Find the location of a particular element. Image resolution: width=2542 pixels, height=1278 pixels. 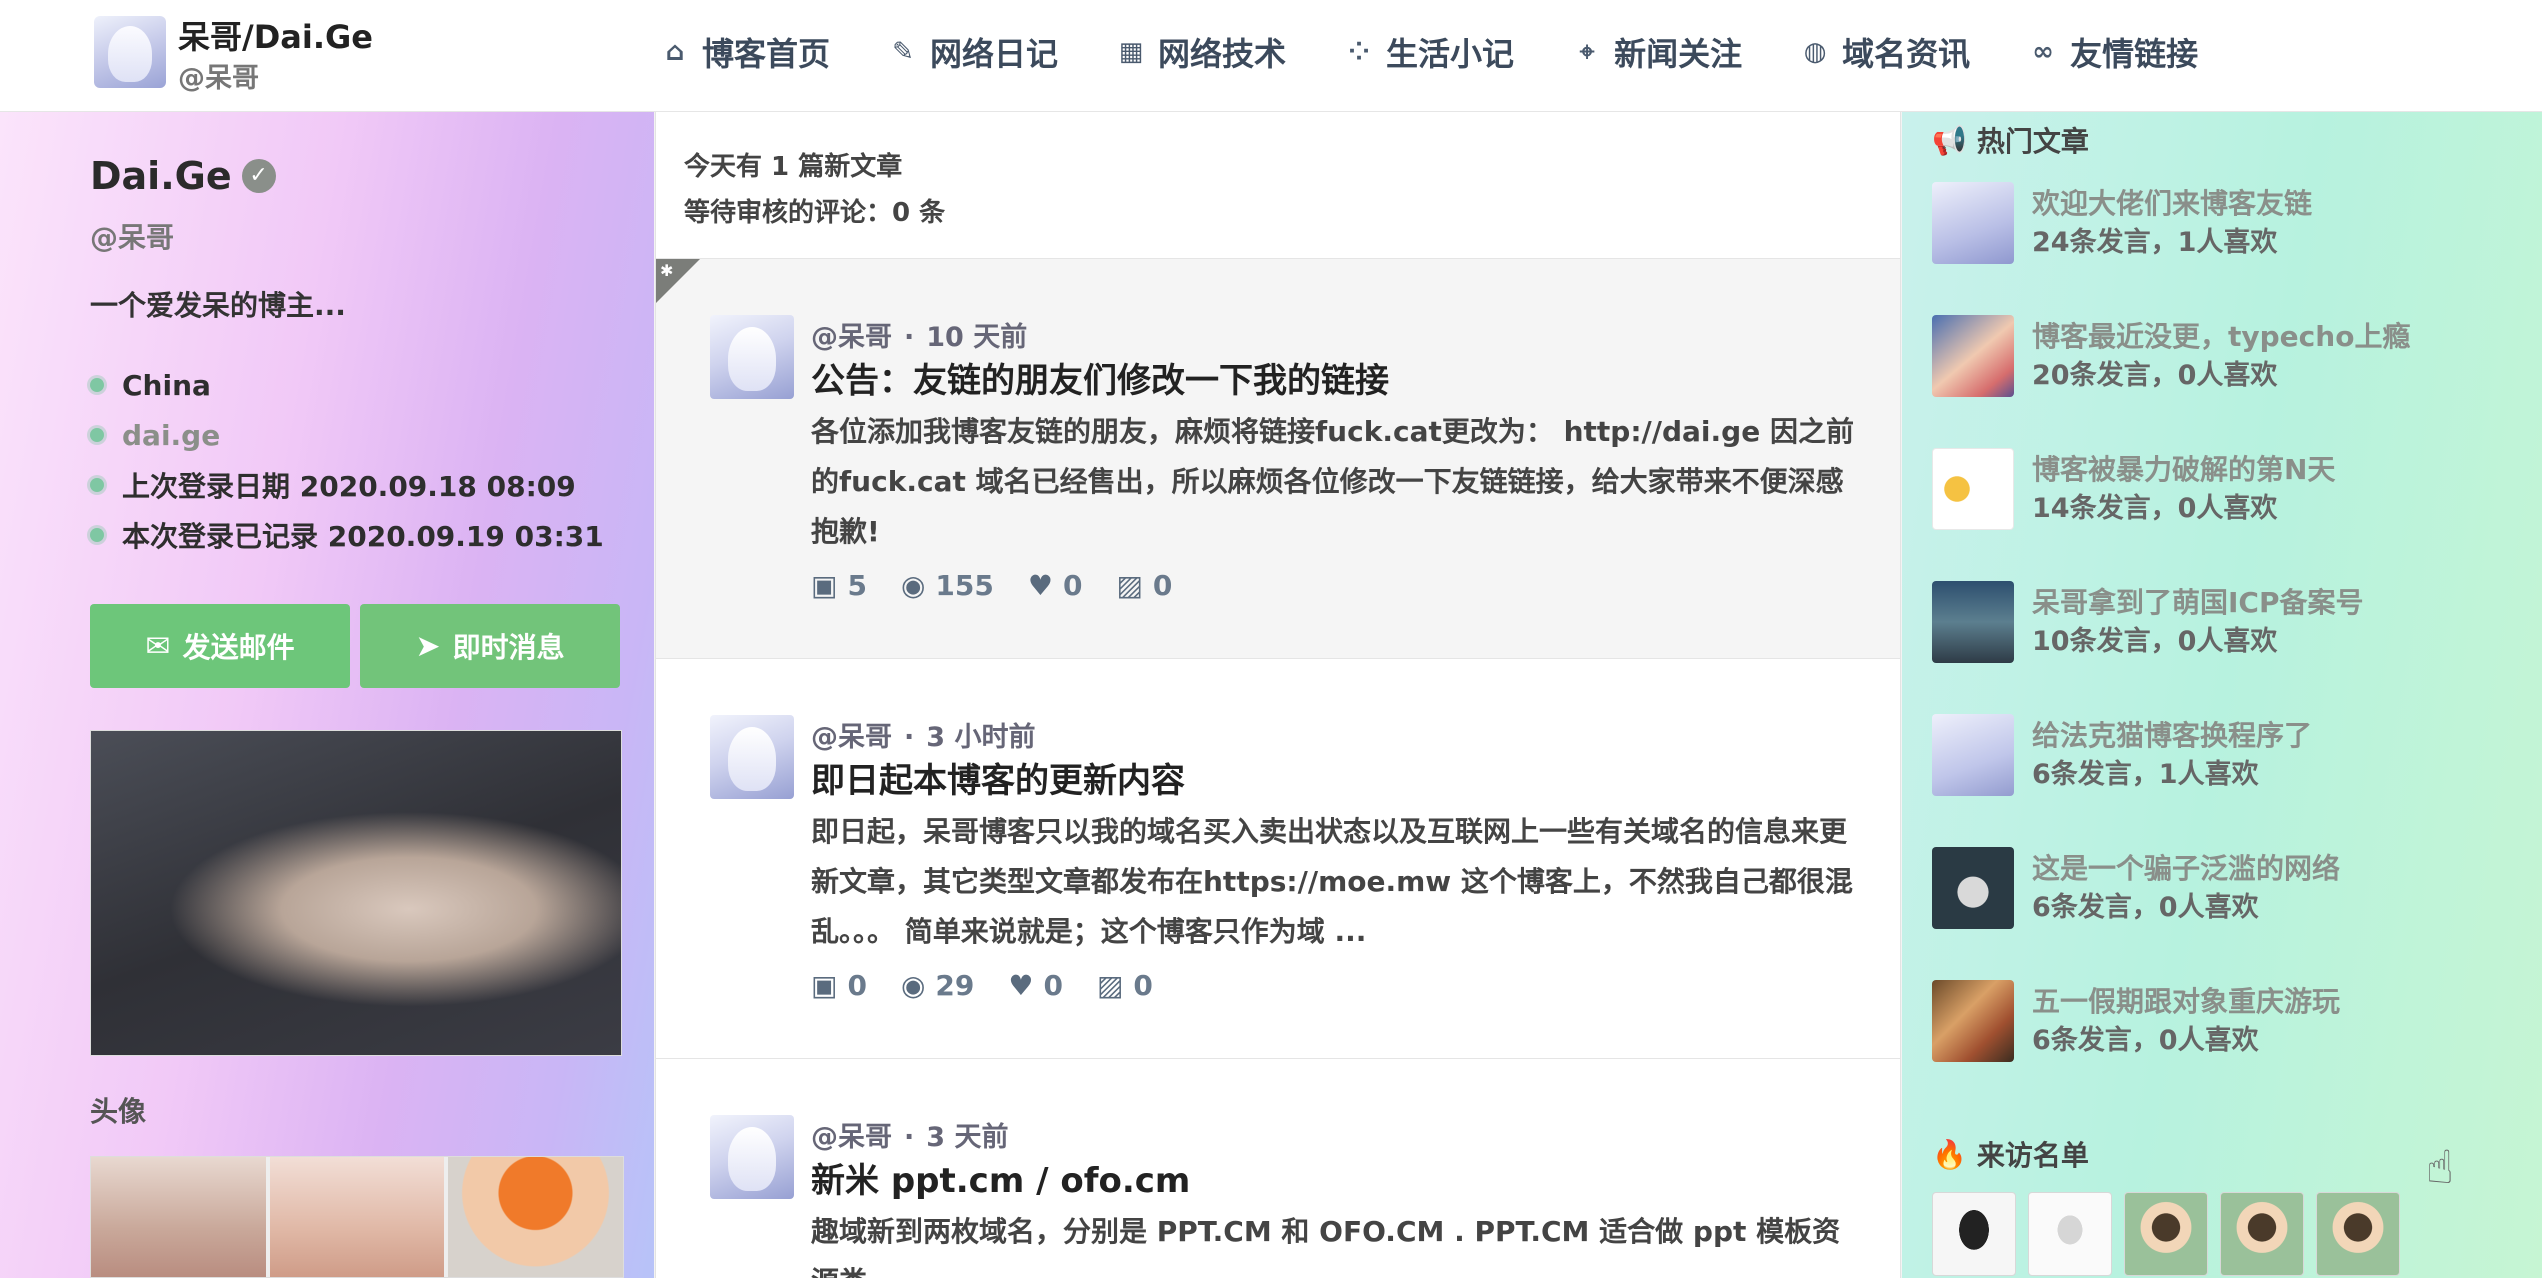

instant-message-button: ➤ 即时消息 is located at coordinates (490, 646).